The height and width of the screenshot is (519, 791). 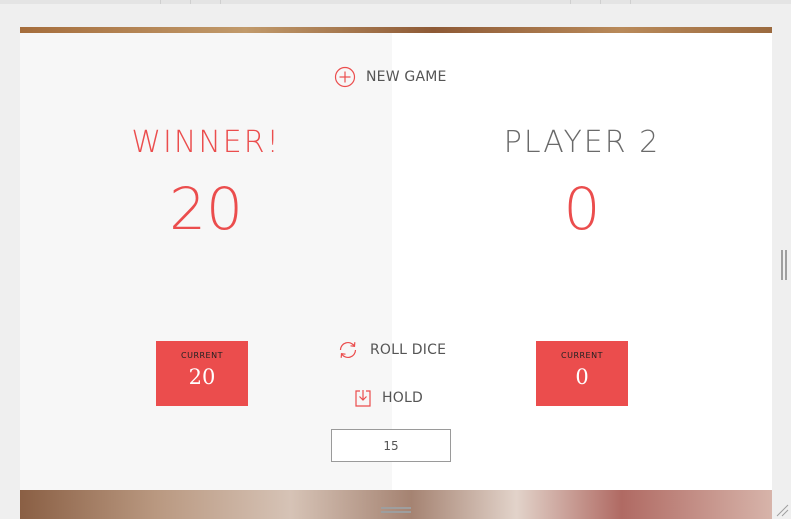 What do you see at coordinates (396, 504) in the screenshot?
I see `background-photo` at bounding box center [396, 504].